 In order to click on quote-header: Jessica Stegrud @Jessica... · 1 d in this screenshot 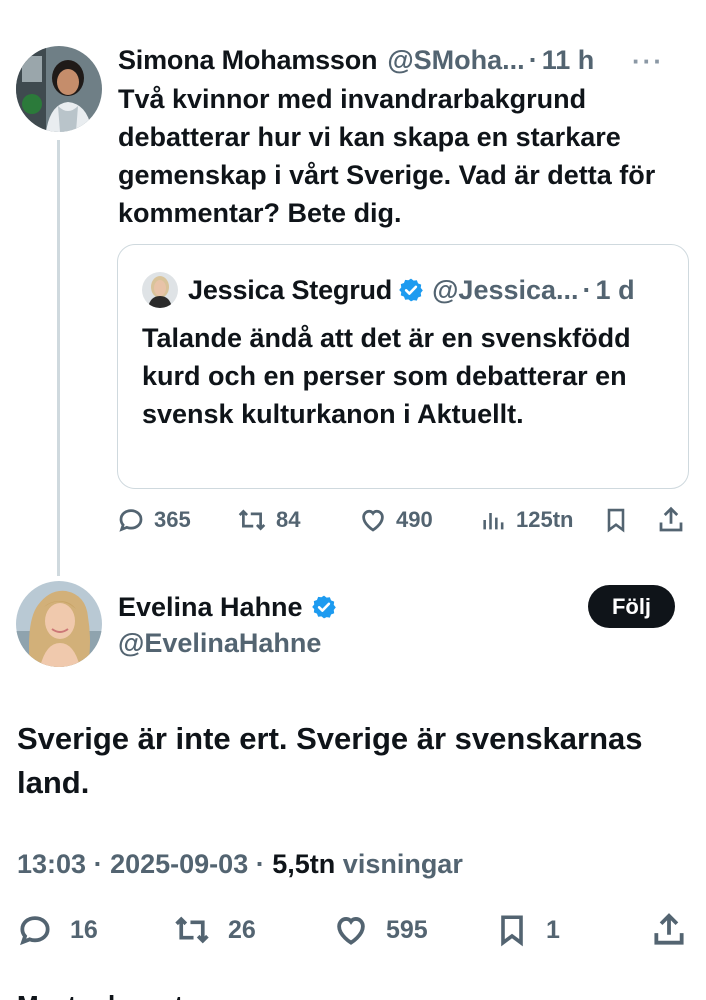, I will do `click(388, 290)`.